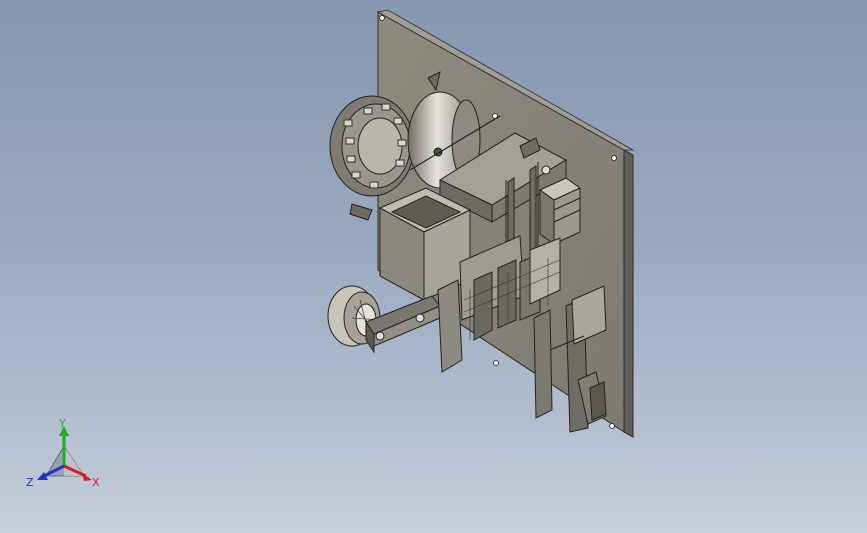 This screenshot has width=867, height=533. Describe the element at coordinates (96, 482) in the screenshot. I see `x-axis-label: X` at that location.